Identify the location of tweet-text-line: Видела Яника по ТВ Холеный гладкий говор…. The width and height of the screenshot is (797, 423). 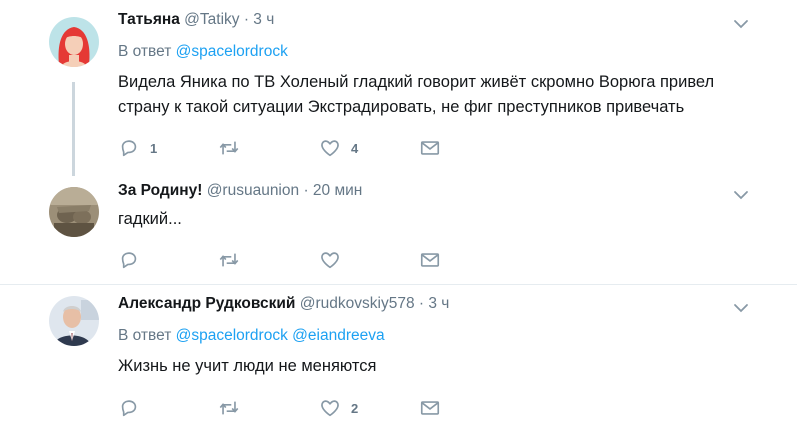
(416, 82).